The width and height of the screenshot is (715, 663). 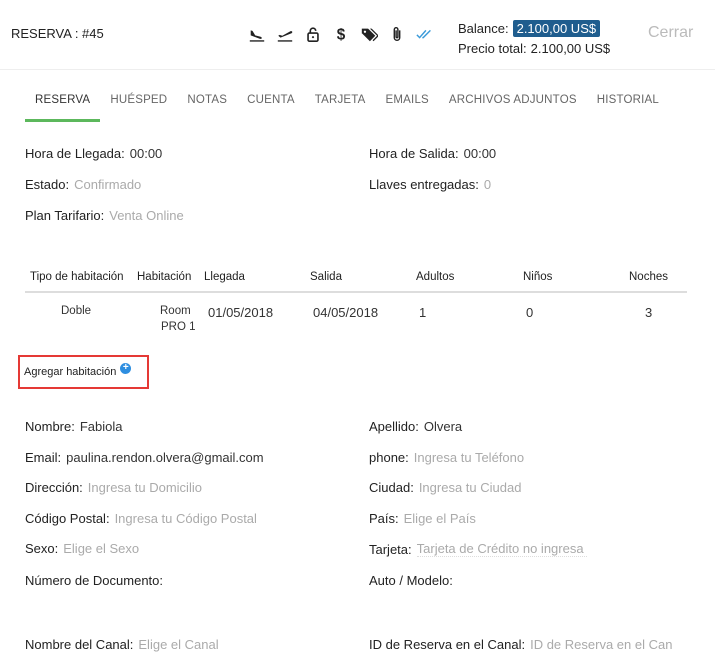 I want to click on city-field: Ciudad: Ingresa tu Ciudad, so click(x=445, y=487).